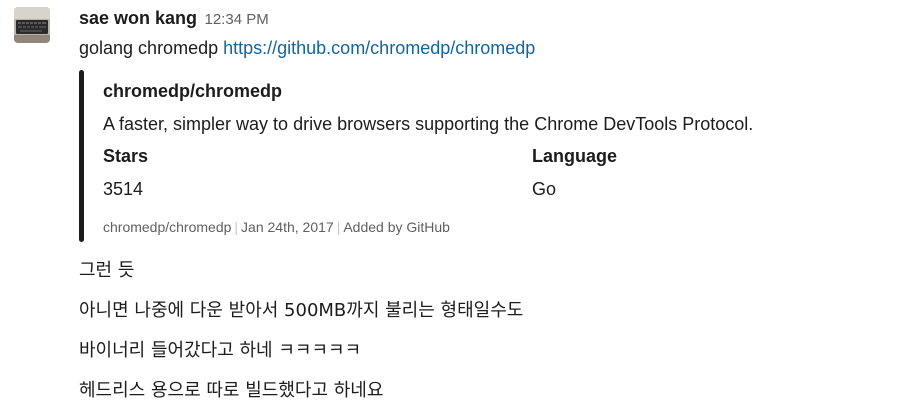  Describe the element at coordinates (301, 310) in the screenshot. I see `followup-message: 아니면 나중에 다운 받아서 500MB까지 불리는 형태일수도` at that location.